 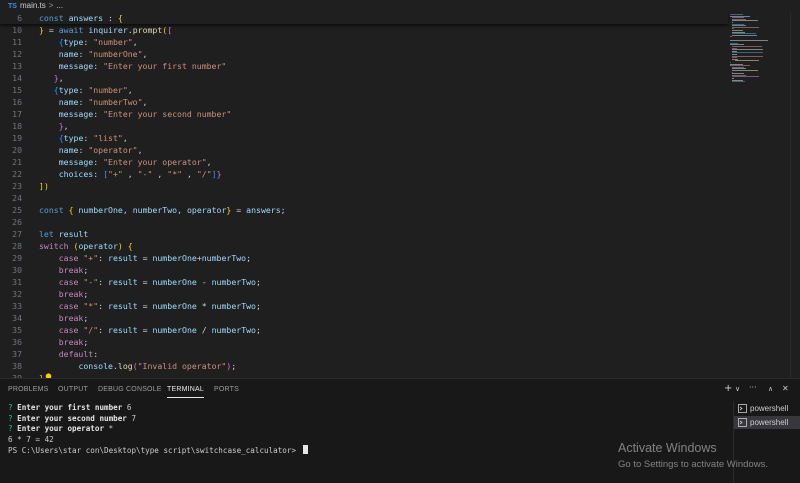 I want to click on line-number: 13, so click(x=17, y=66).